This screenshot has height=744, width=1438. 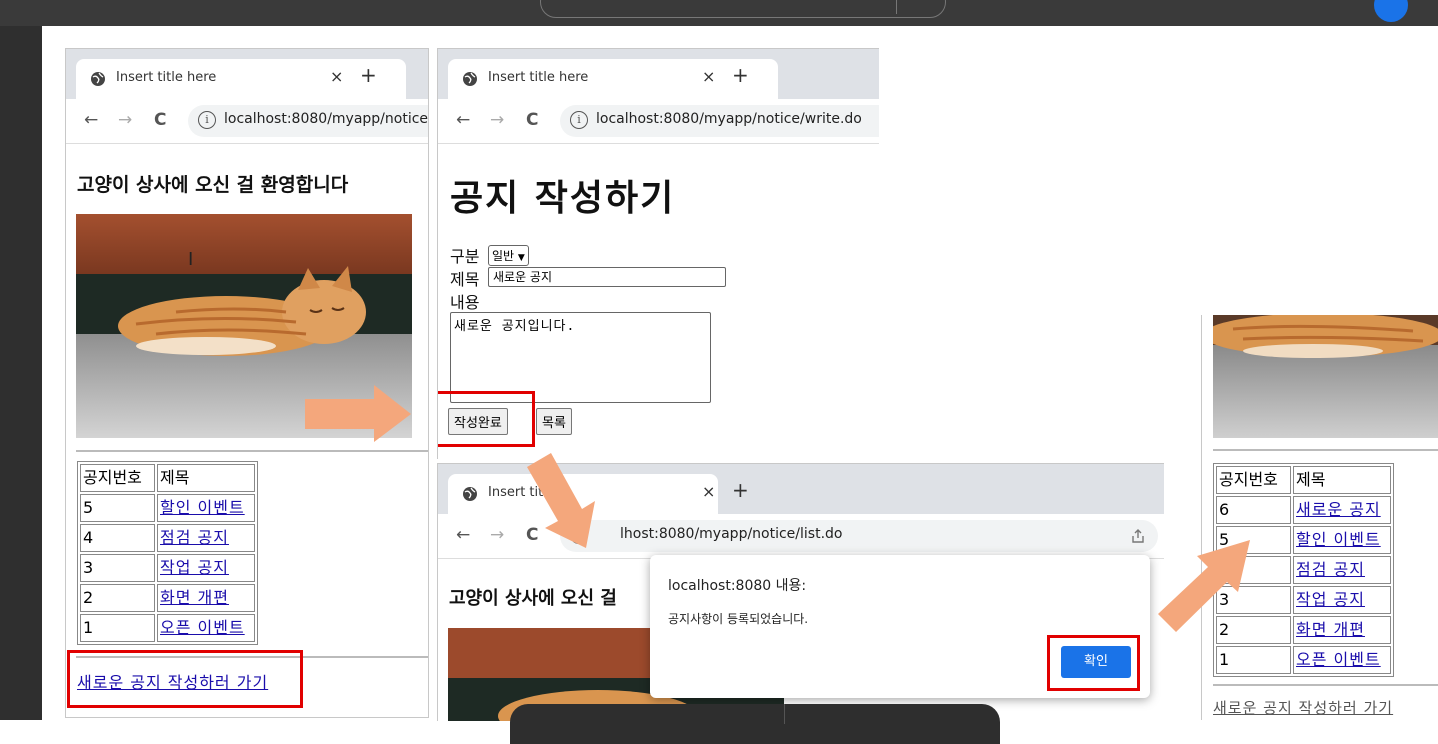 What do you see at coordinates (1204, 586) in the screenshot?
I see `arrow-up-right-icon` at bounding box center [1204, 586].